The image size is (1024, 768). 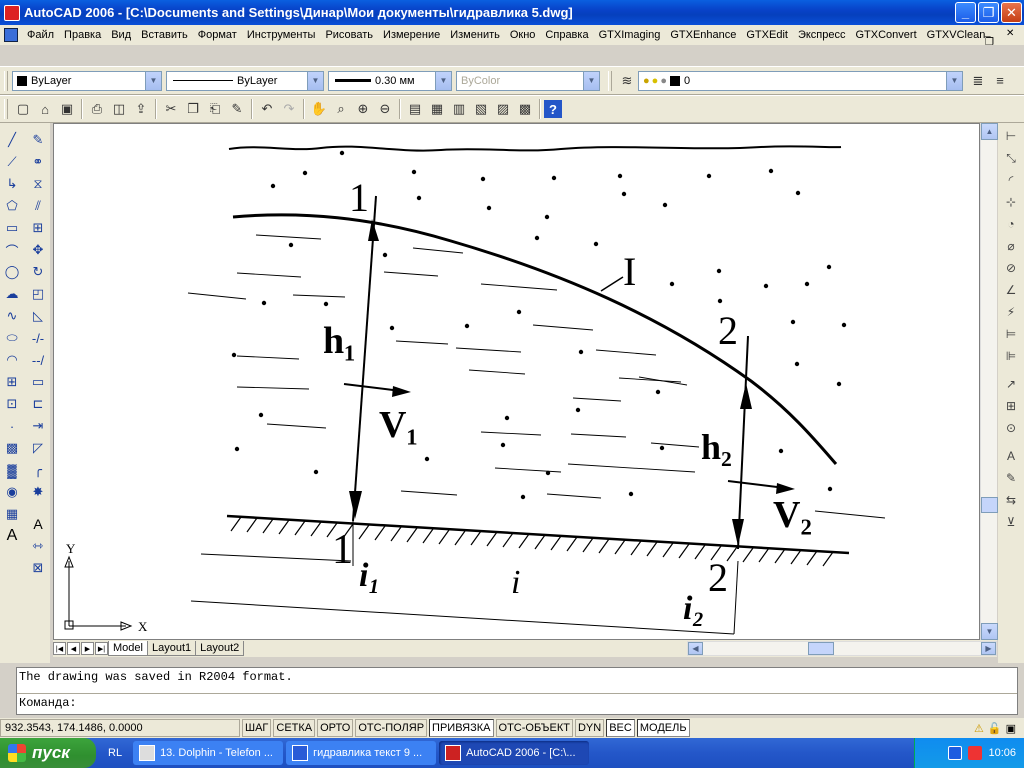 I want to click on calculator-icon: ▩, so click(x=525, y=109).